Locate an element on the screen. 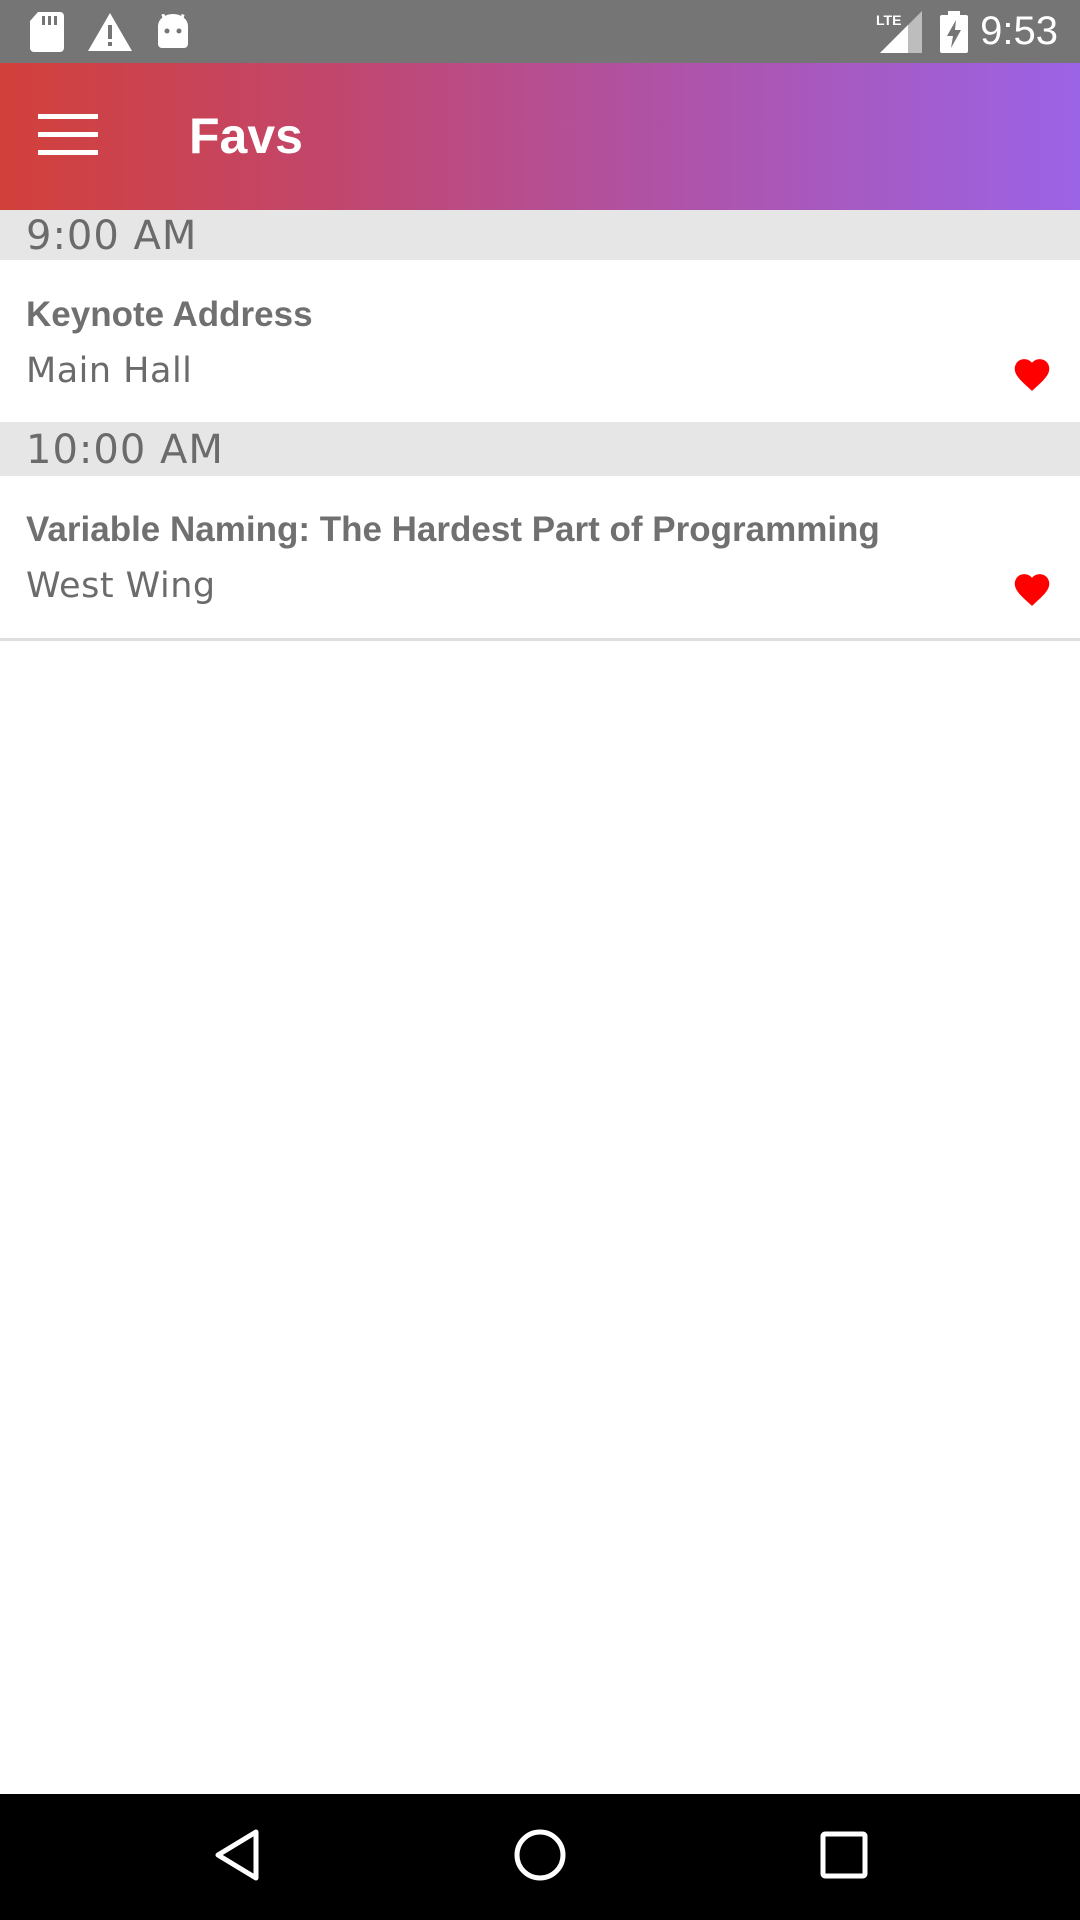 This screenshot has height=1920, width=1080. android-icon is located at coordinates (173, 31).